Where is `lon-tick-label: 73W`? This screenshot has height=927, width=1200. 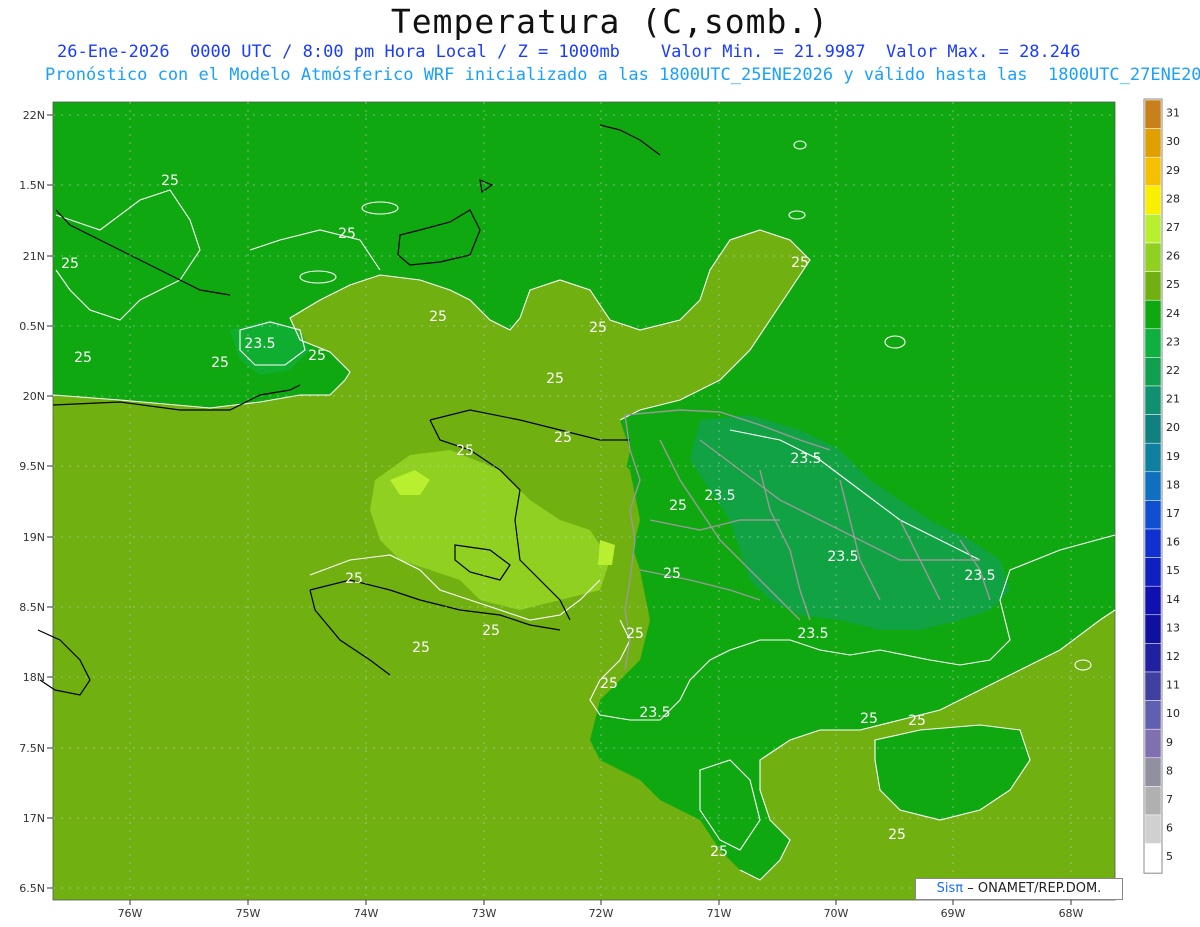 lon-tick-label: 73W is located at coordinates (484, 913).